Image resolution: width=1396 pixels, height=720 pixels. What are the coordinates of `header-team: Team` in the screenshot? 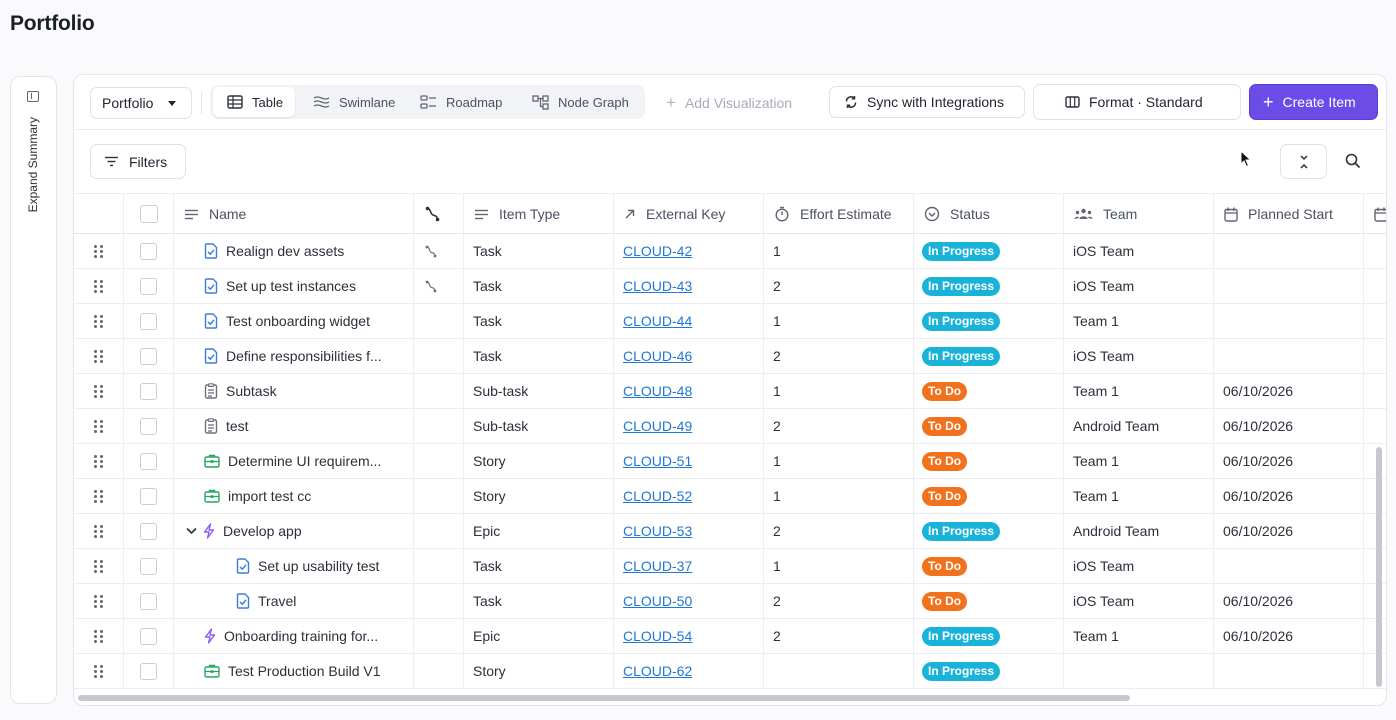 It's located at (1139, 214).